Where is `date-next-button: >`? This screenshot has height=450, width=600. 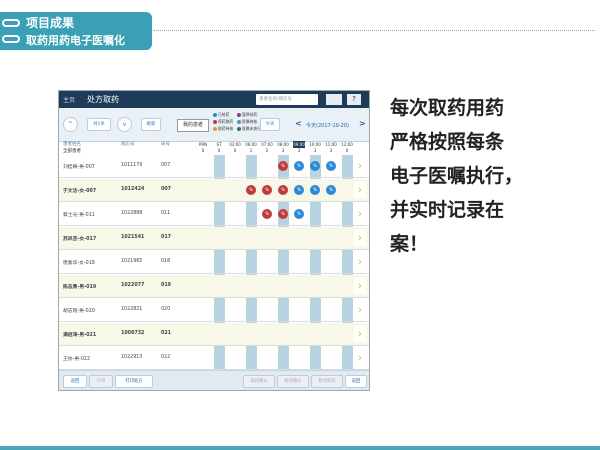 date-next-button: > is located at coordinates (362, 123).